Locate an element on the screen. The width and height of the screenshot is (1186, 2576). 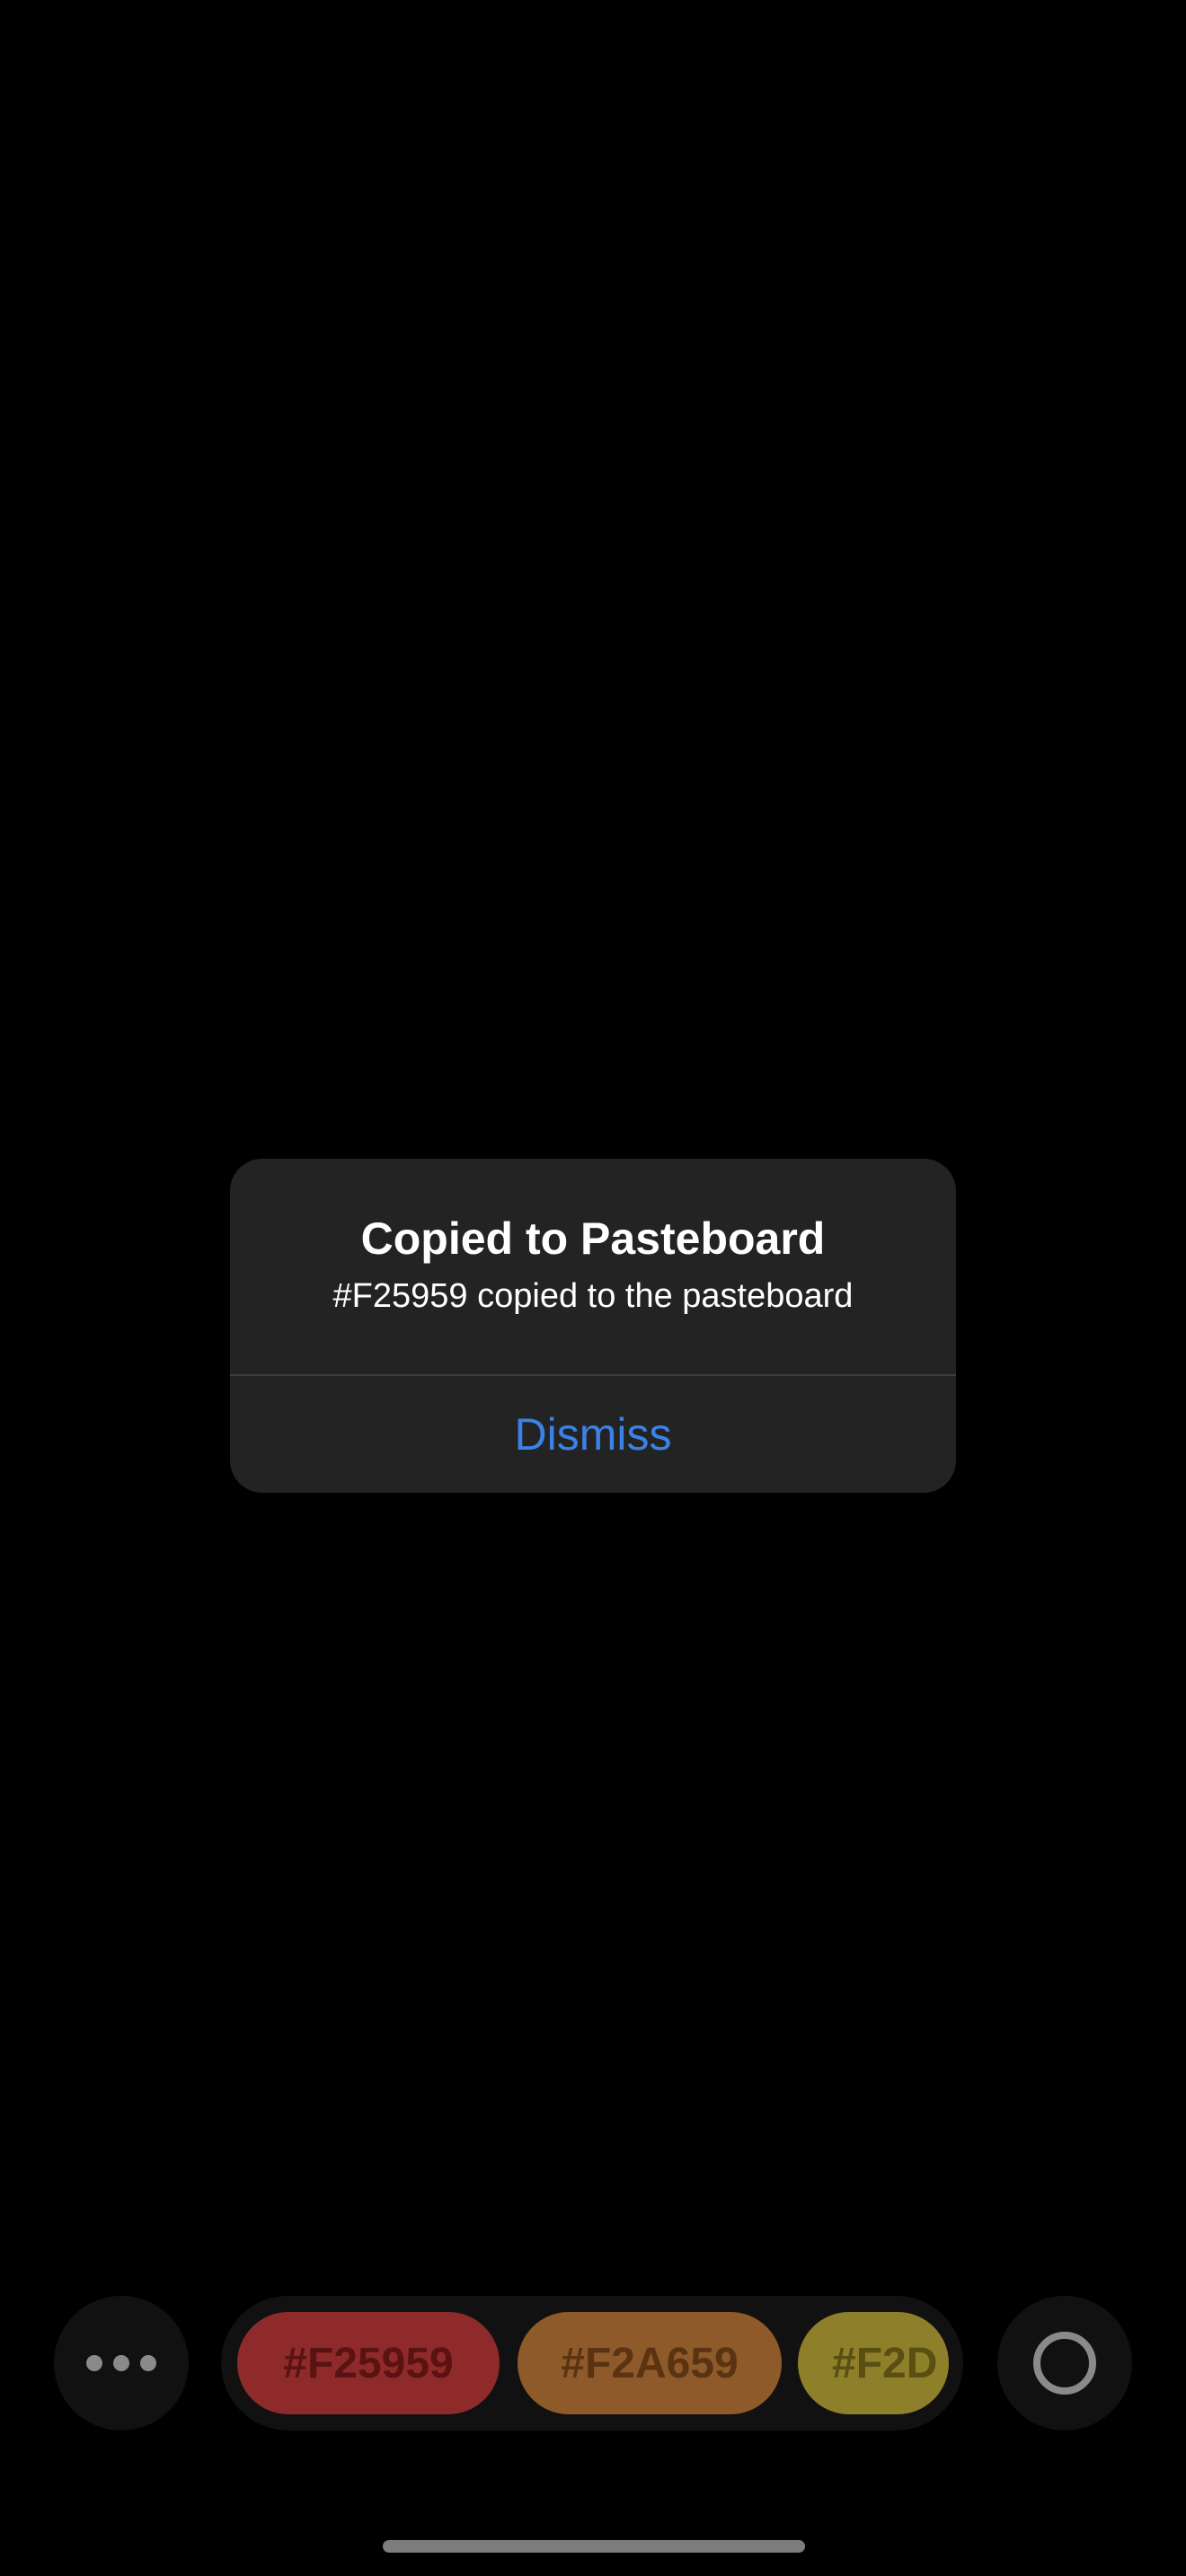
ellipsis-icon is located at coordinates (121, 2363).